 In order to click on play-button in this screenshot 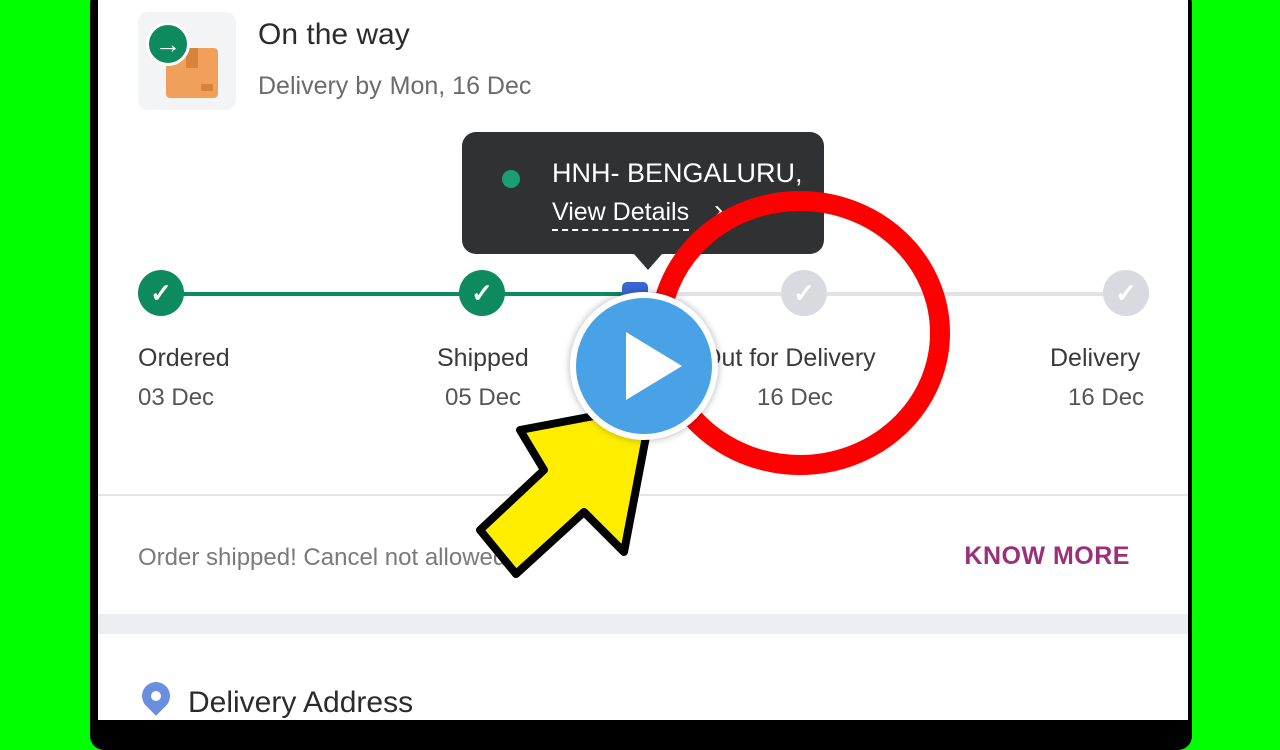, I will do `click(644, 366)`.